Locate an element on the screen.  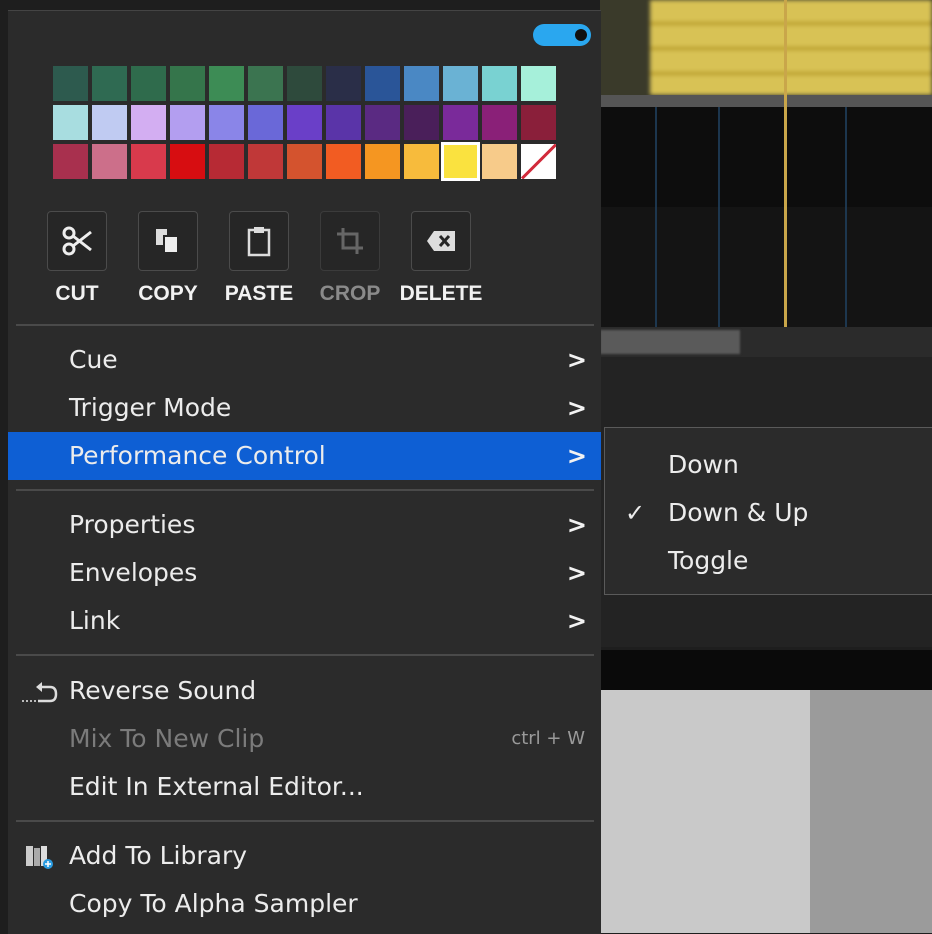
menu-item-reverse-sound: Reverse Sound is located at coordinates (304, 691).